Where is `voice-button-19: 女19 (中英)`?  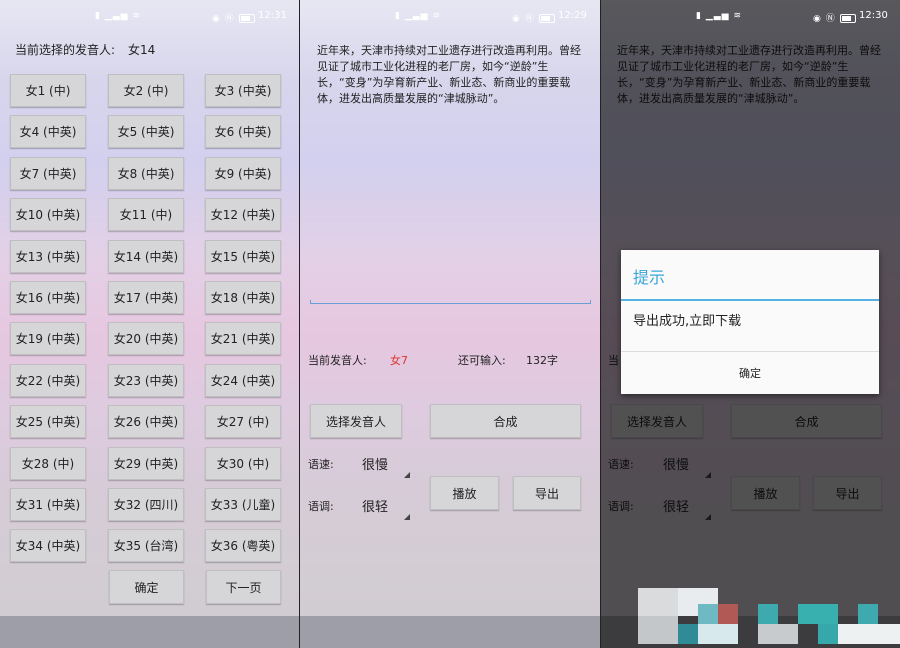
voice-button-19: 女19 (中英) is located at coordinates (48, 338).